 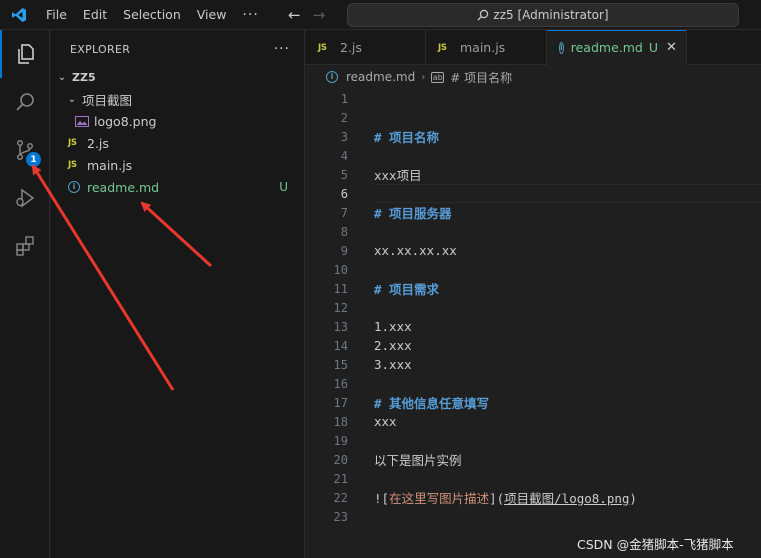 I want to click on tree-item-readme: i readme.md U, so click(x=177, y=187).